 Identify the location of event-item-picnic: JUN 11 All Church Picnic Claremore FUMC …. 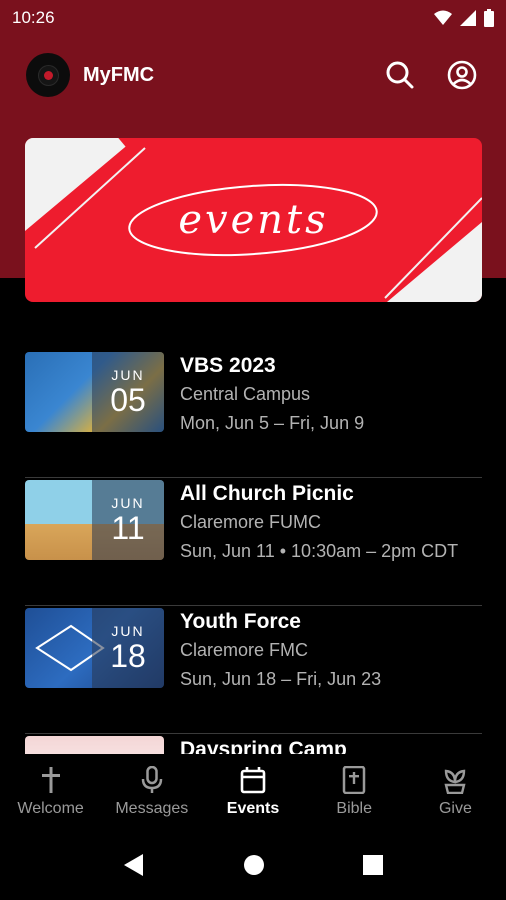
(253, 542).